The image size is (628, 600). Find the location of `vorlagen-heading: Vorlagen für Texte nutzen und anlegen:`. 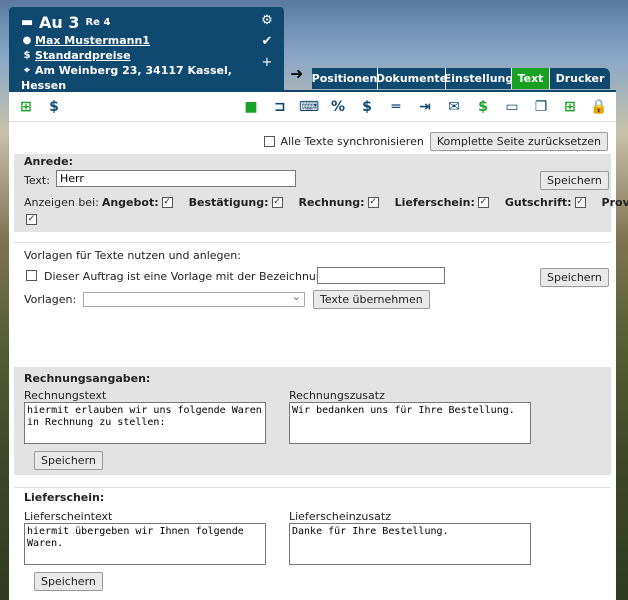

vorlagen-heading: Vorlagen für Texte nutzen und anlegen: is located at coordinates (132, 255).